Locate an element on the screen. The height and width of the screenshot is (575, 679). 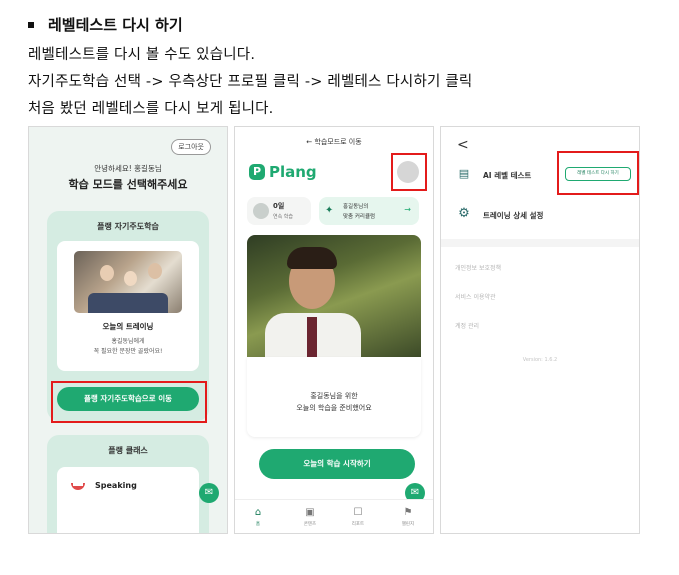
home-icon: ⌂ is located at coordinates (258, 512).